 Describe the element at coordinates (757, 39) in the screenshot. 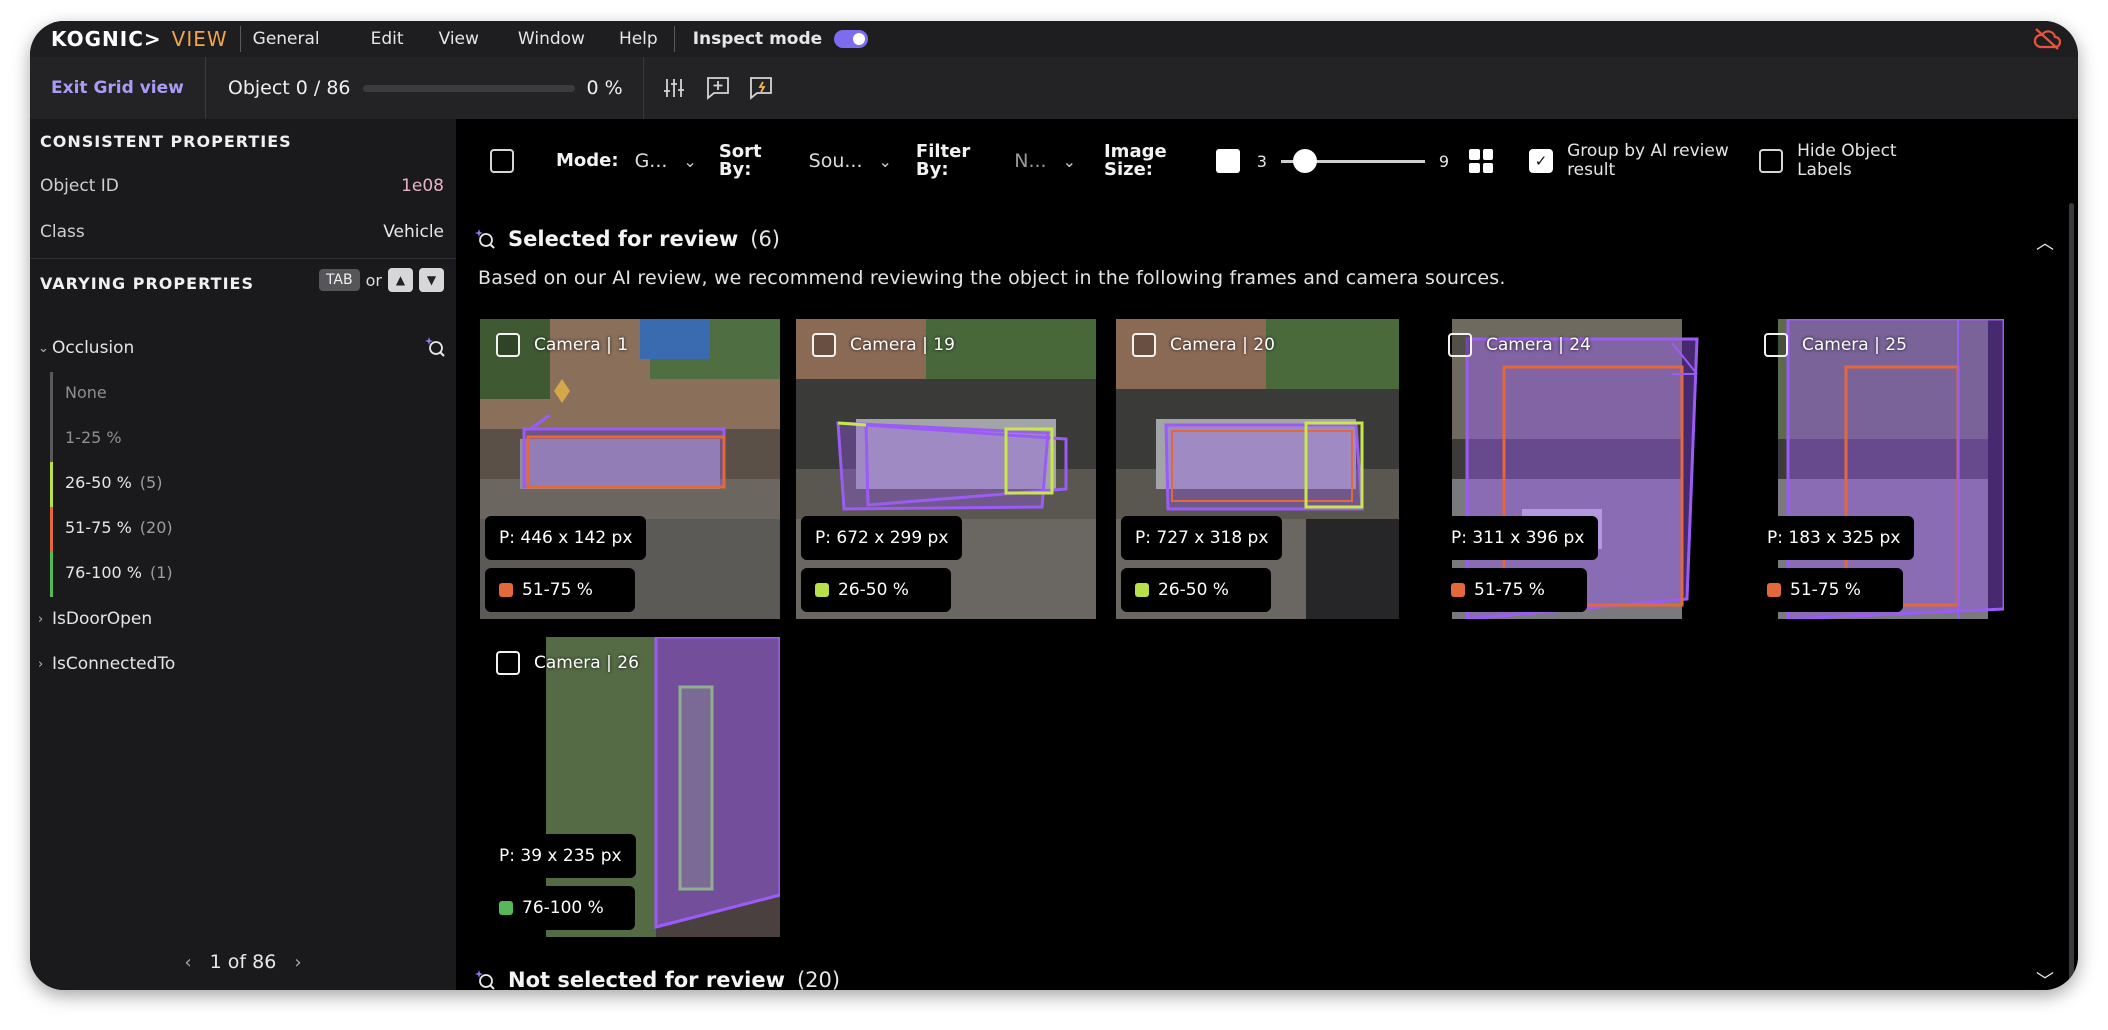

I see `inspect-mode-label: Inspect mode` at that location.